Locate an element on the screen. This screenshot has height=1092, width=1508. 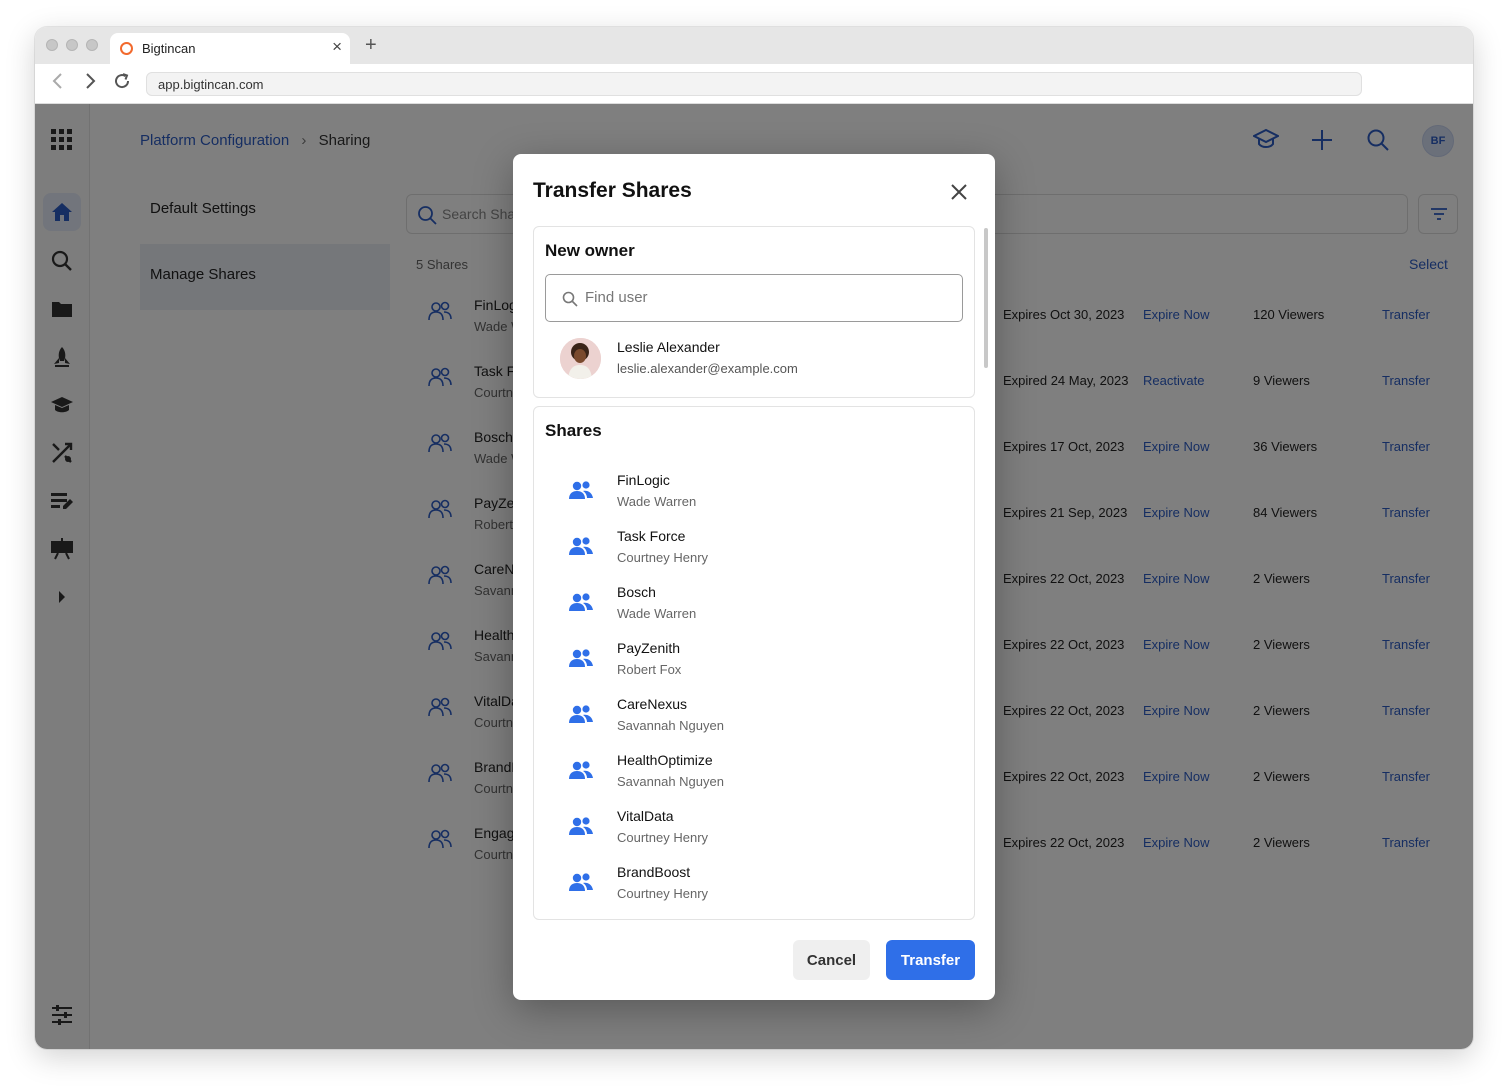
close-icon is located at coordinates (959, 192).